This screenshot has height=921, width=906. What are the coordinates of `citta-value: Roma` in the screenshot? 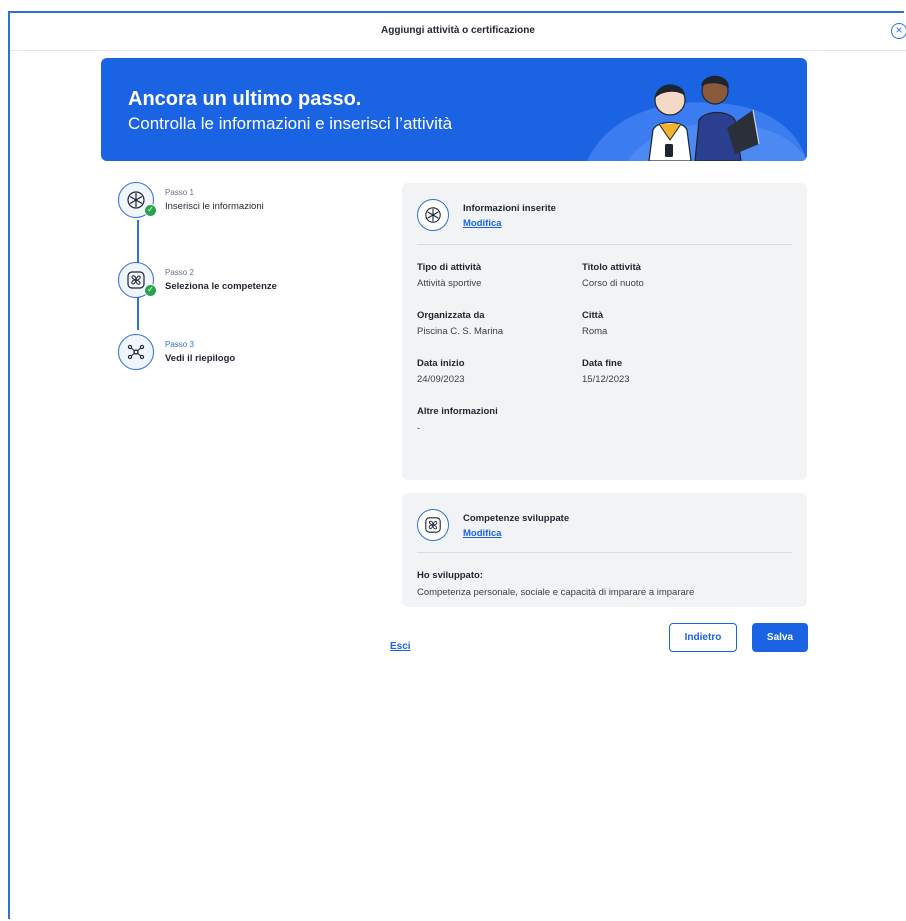 It's located at (595, 331).